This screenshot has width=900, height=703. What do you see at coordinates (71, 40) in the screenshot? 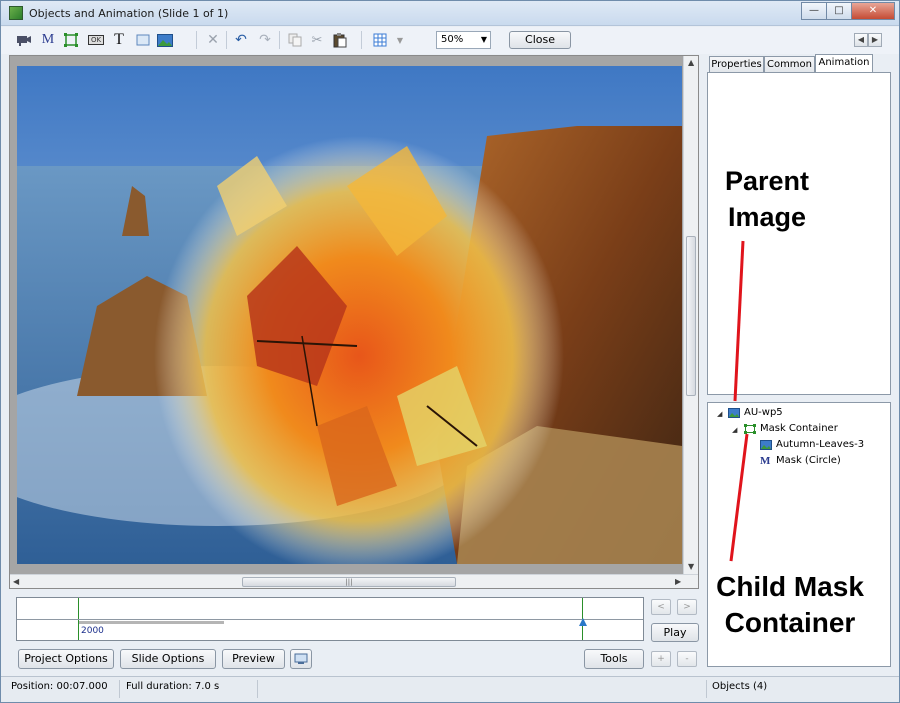
I see `frame-icon` at bounding box center [71, 40].